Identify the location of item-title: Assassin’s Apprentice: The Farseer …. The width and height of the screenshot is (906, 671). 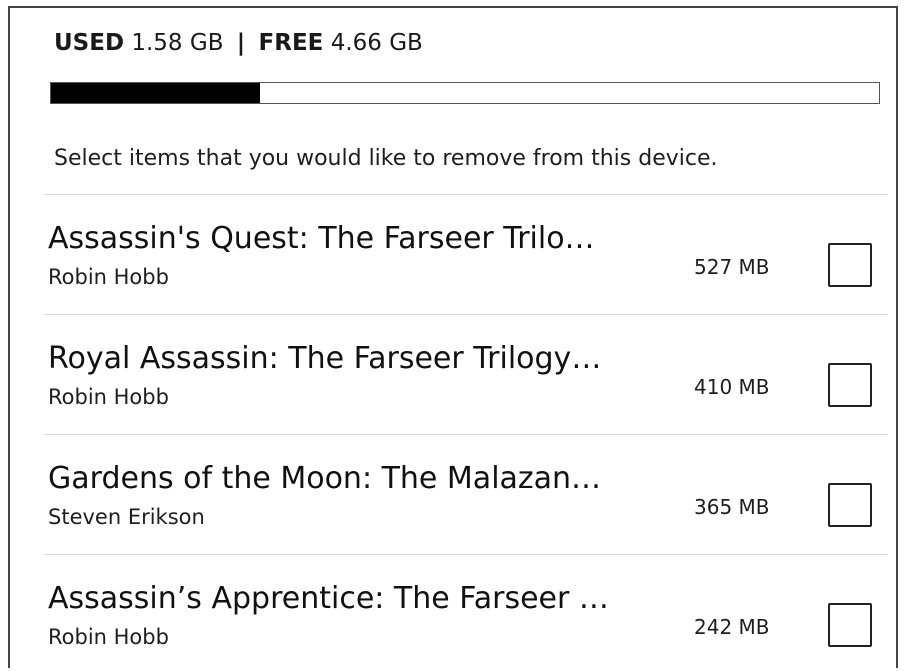
(328, 598).